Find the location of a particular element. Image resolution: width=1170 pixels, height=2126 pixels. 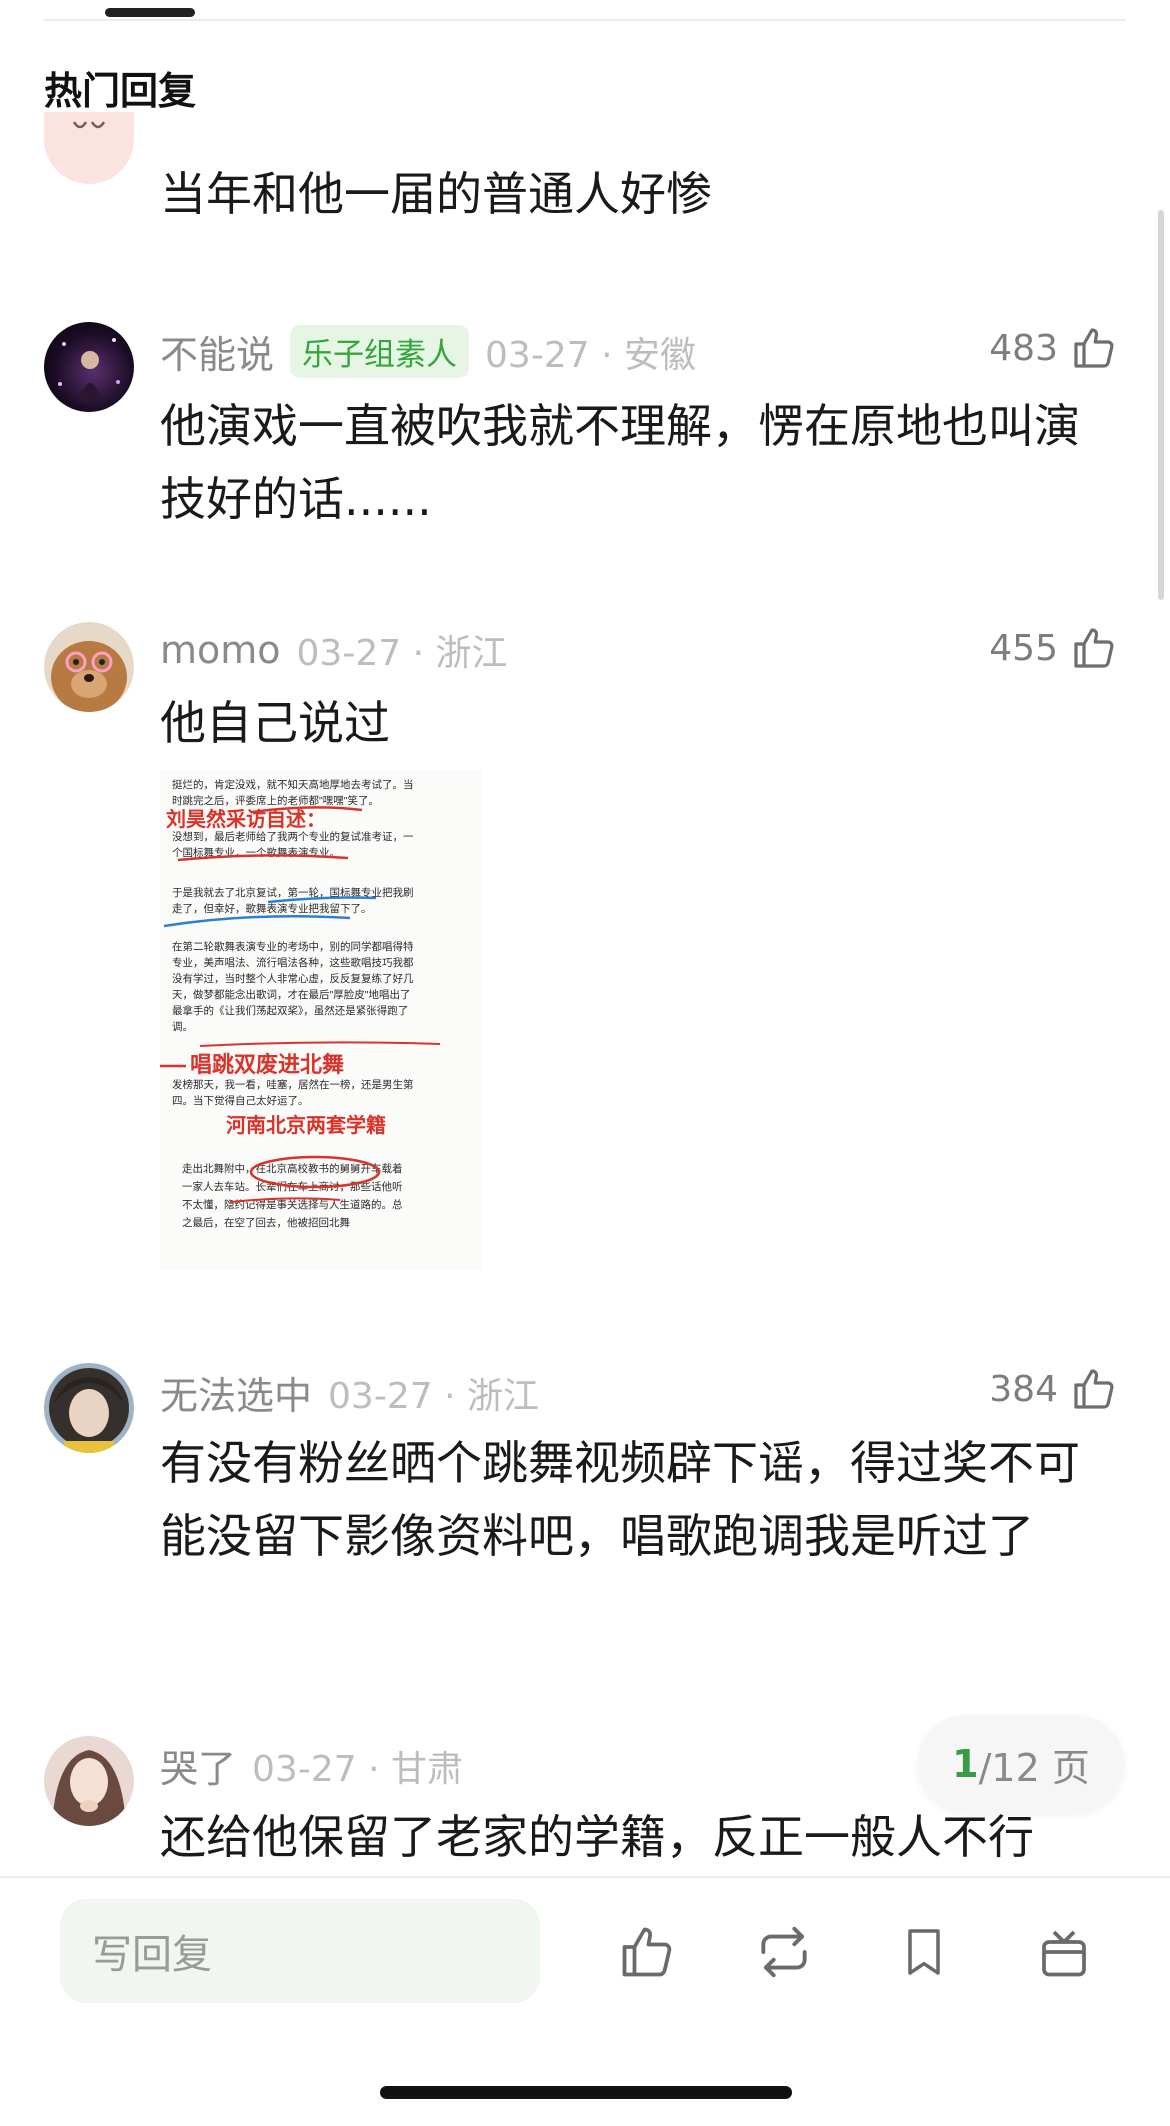

comment-meta: 03-27 · 甘肃 is located at coordinates (357, 1769).